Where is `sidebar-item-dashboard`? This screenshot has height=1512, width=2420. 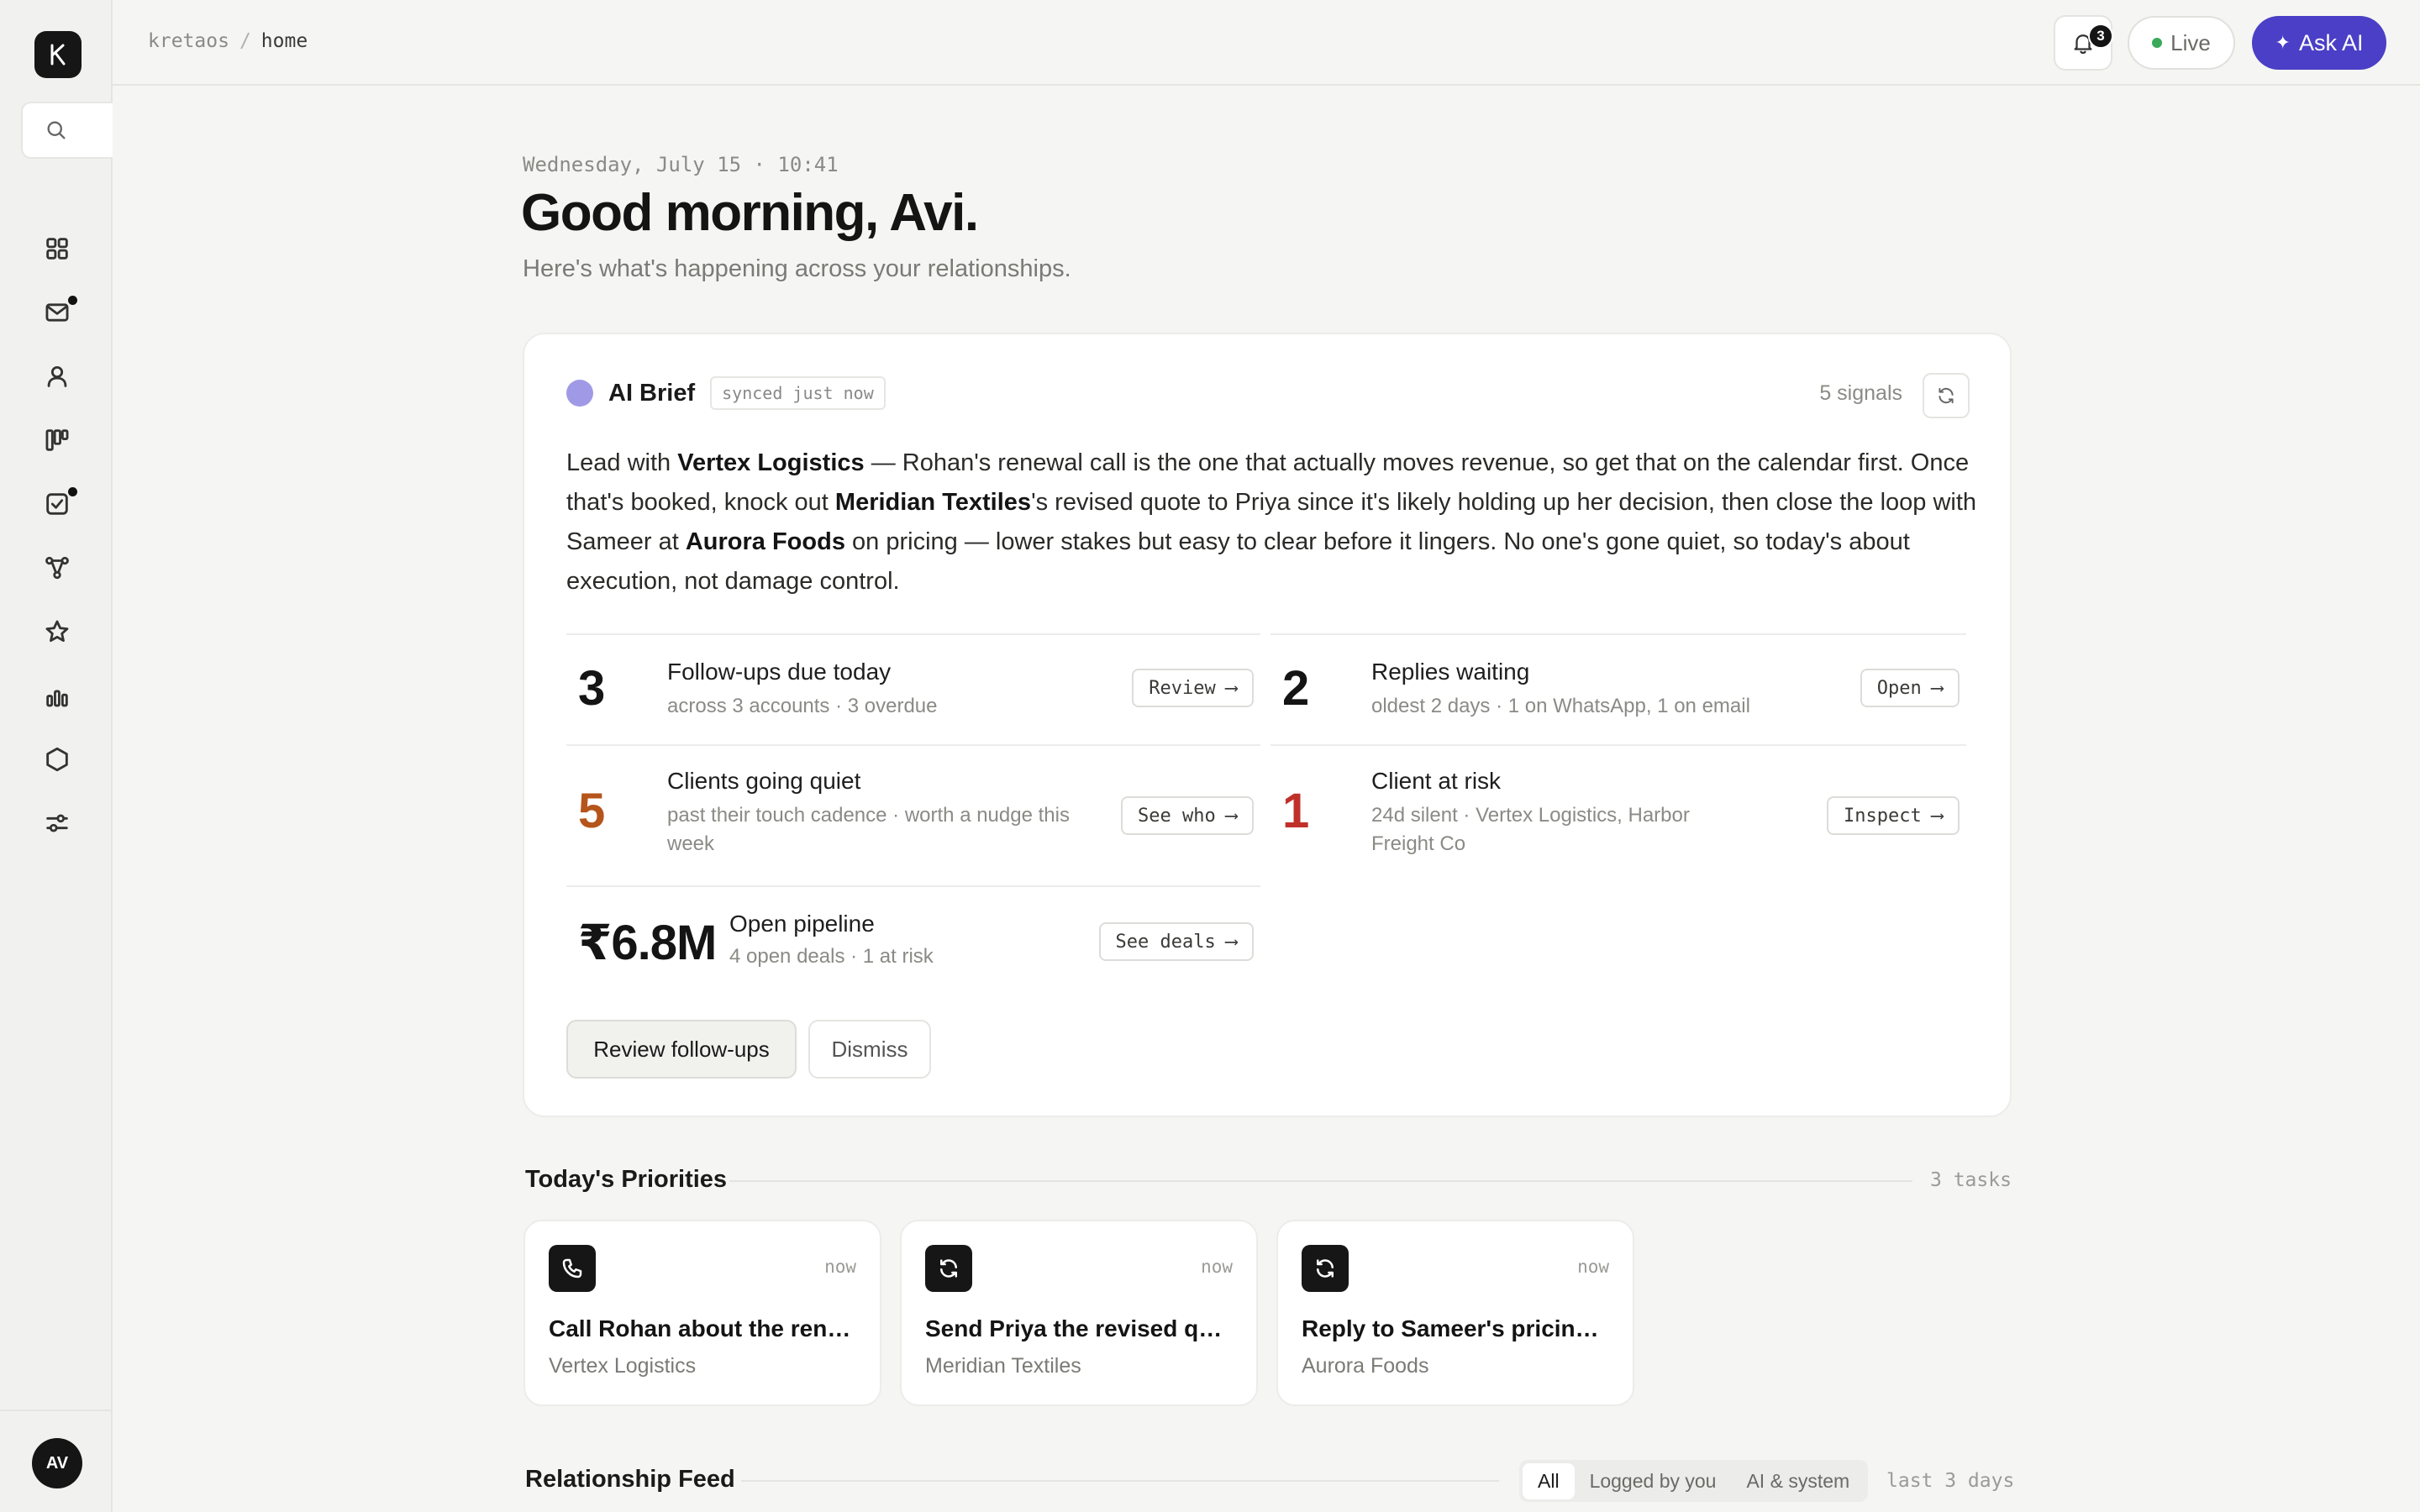
sidebar-item-dashboard is located at coordinates (58, 248).